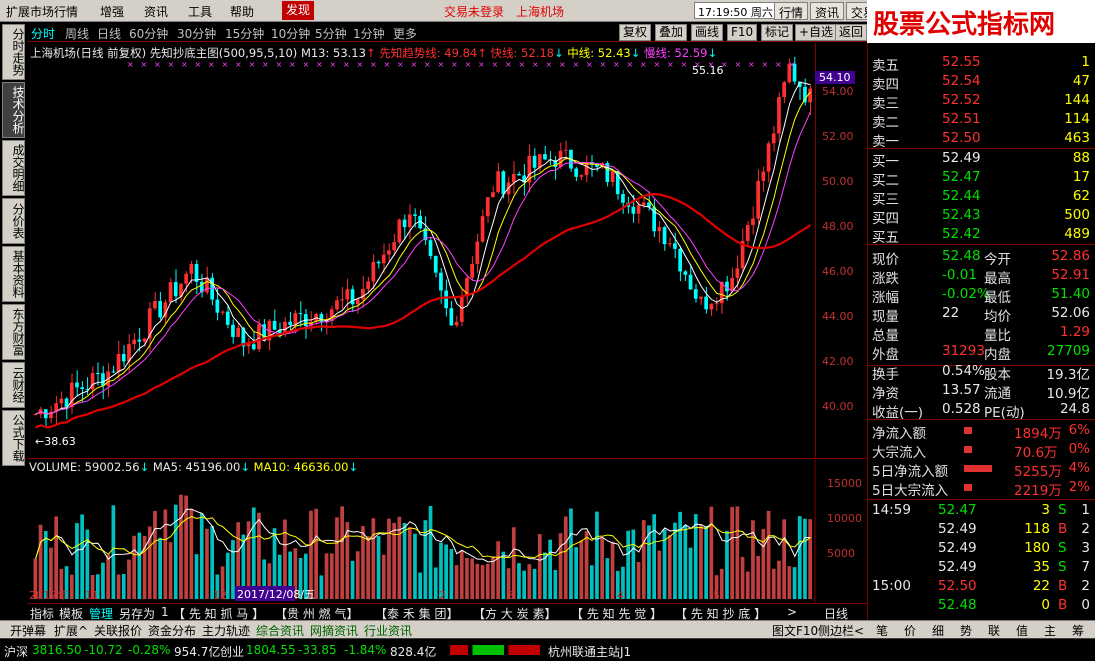 This screenshot has width=1095, height=661. I want to click on general-news-tab: 综合资讯, so click(280, 630).